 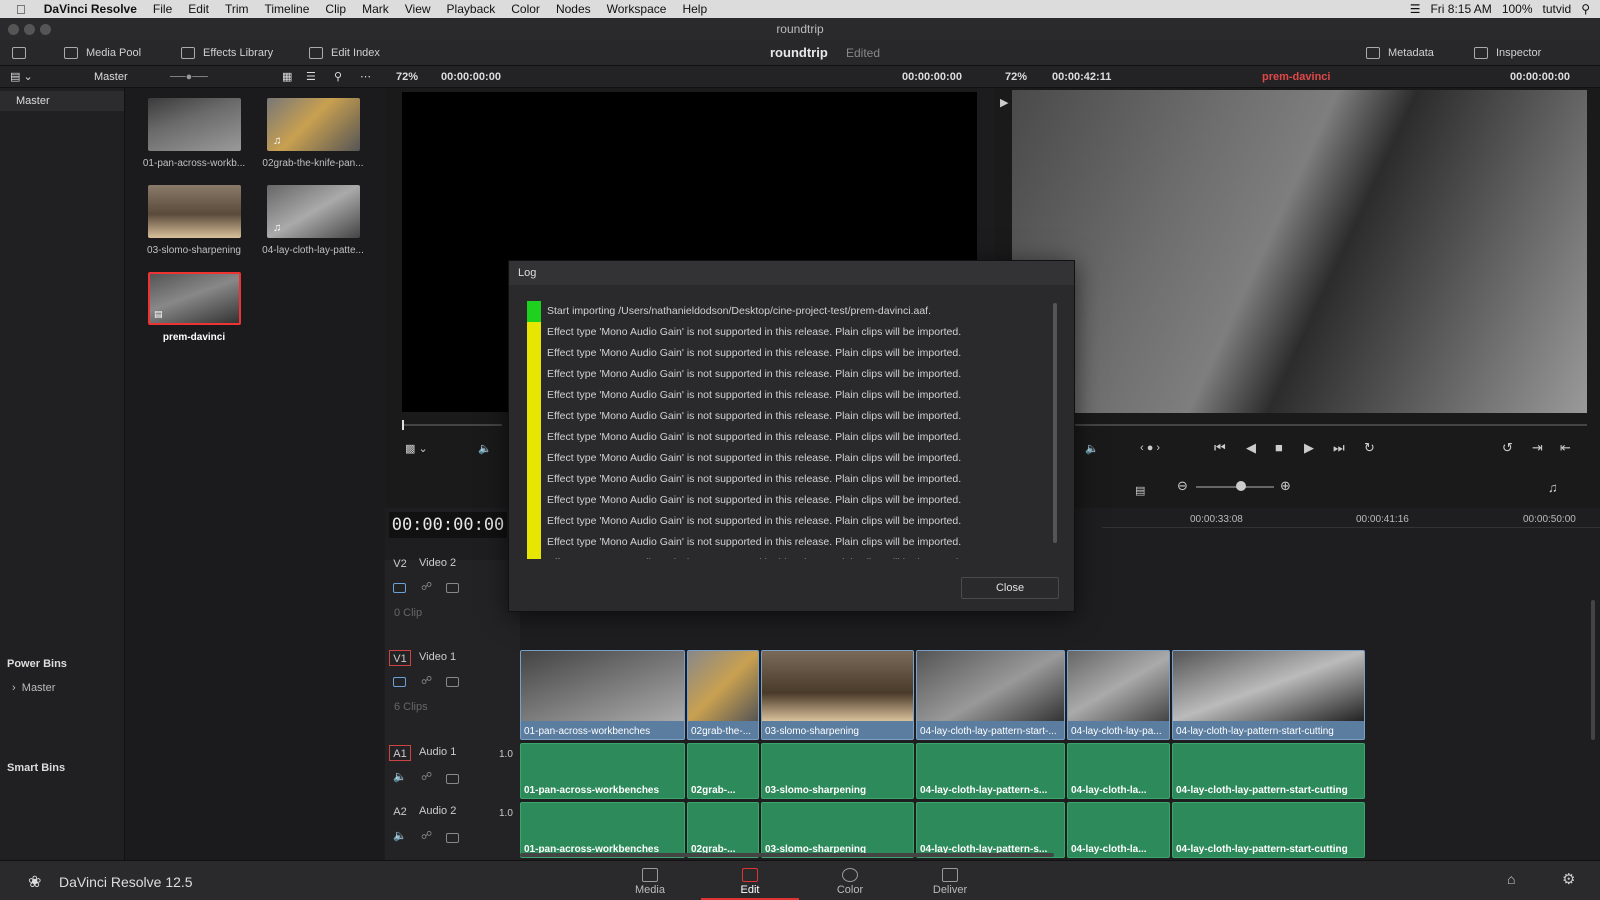 I want to click on timeline-view-icon: ▤, so click(x=1140, y=490).